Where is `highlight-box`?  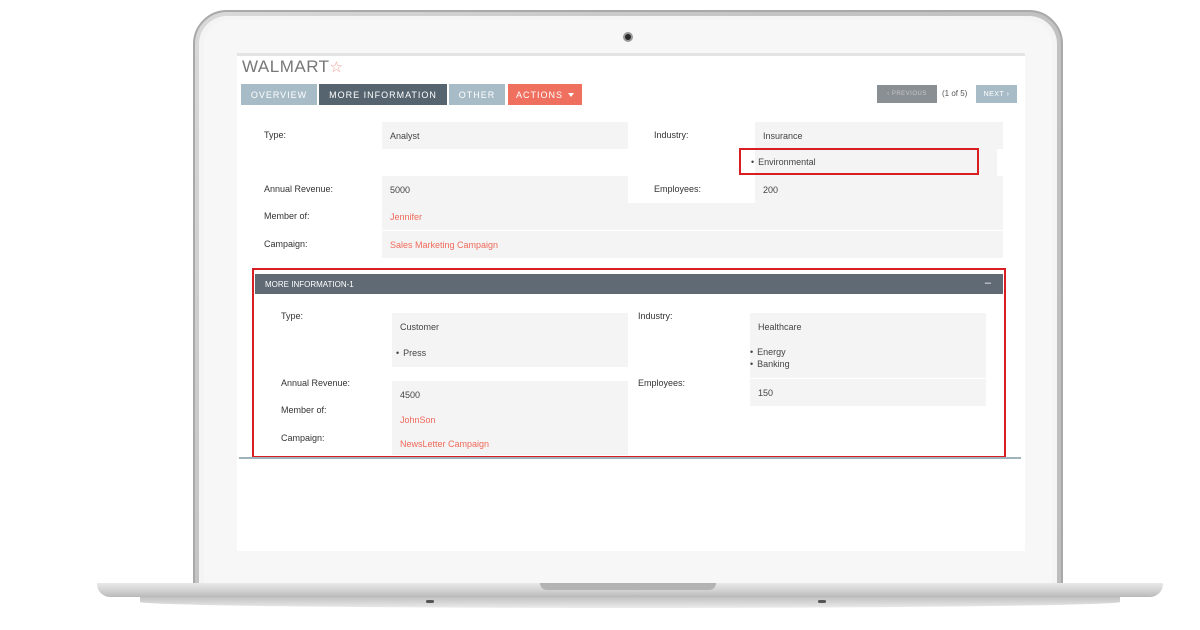
highlight-box is located at coordinates (859, 161).